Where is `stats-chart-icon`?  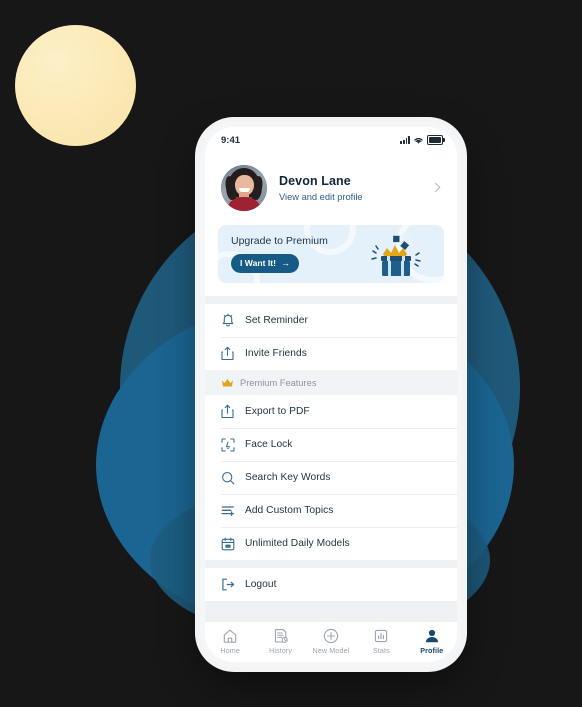 stats-chart-icon is located at coordinates (381, 635).